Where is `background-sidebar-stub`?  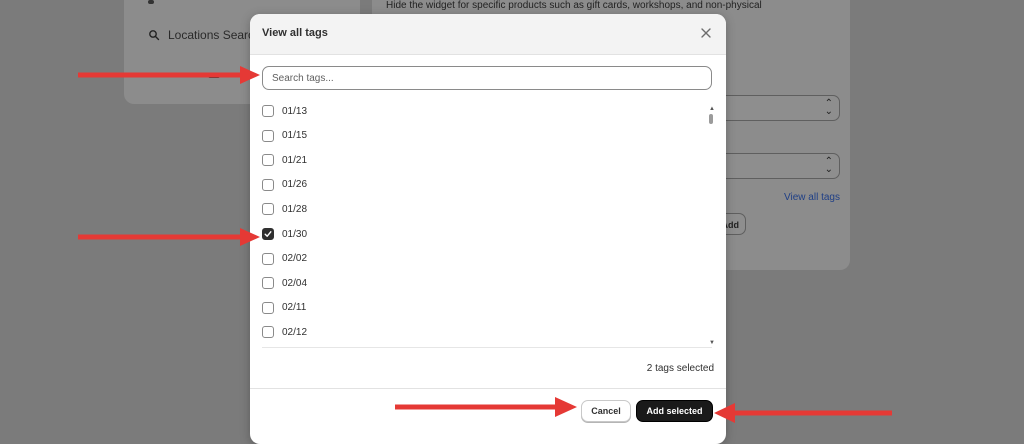 background-sidebar-stub is located at coordinates (151, 2).